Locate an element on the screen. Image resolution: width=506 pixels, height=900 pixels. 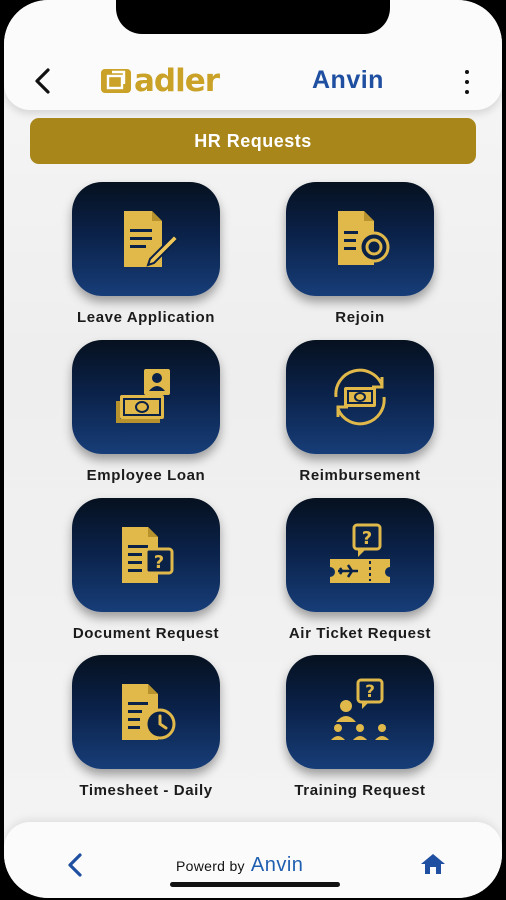
tile-air-ticket-request: ? Air Ticket Request is located at coordinates (360, 573).